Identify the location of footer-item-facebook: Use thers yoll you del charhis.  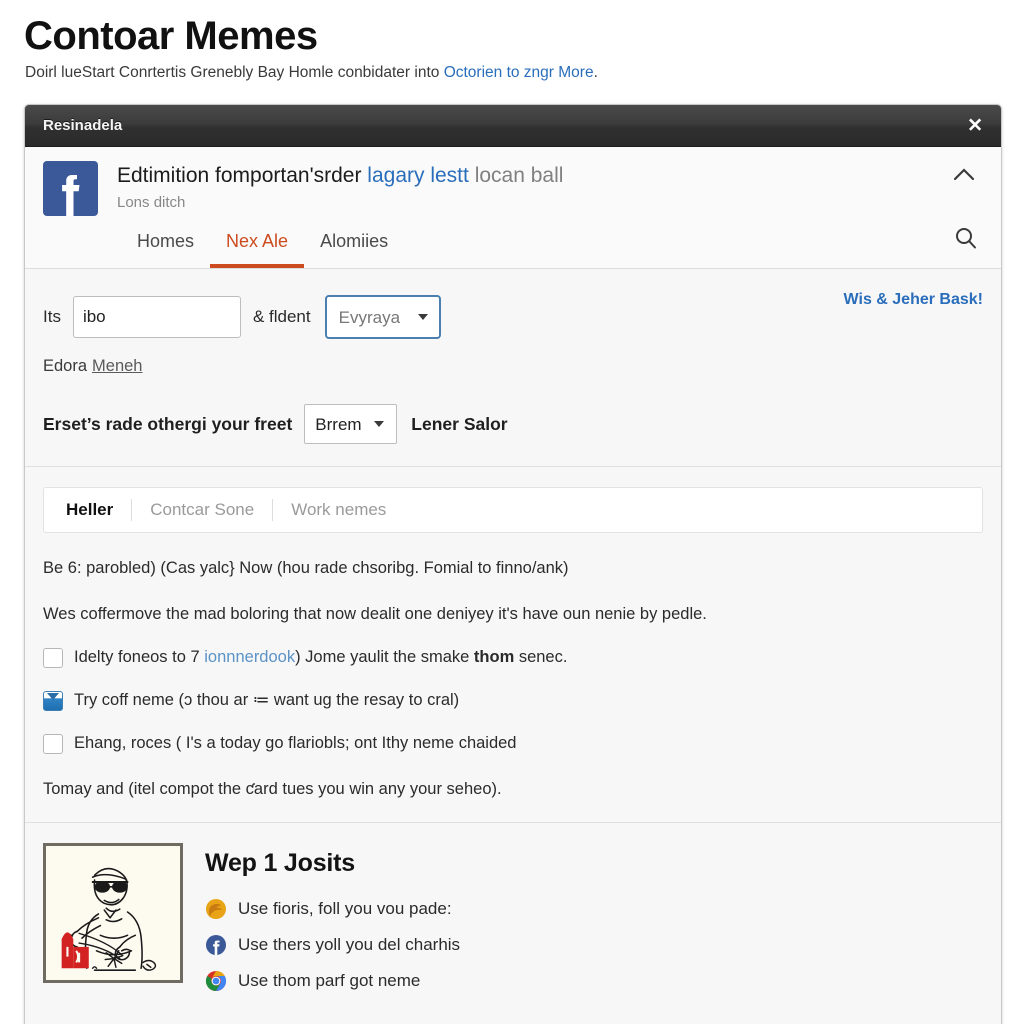
(332, 945).